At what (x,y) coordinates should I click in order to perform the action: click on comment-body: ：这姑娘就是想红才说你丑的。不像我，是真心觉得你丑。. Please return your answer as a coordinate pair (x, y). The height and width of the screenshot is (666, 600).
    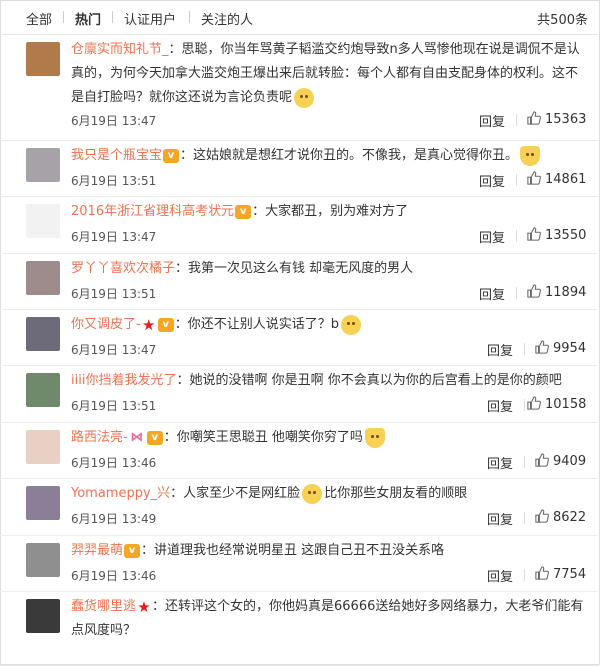
    Looking at the image, I should click on (349, 155).